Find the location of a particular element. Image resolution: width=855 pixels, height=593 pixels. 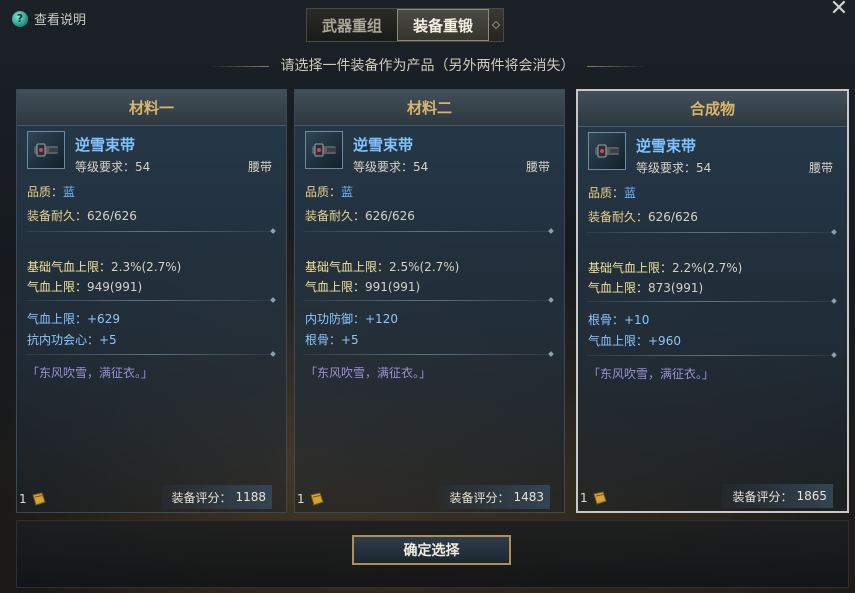

info-gem-icon: ? is located at coordinates (20, 18).